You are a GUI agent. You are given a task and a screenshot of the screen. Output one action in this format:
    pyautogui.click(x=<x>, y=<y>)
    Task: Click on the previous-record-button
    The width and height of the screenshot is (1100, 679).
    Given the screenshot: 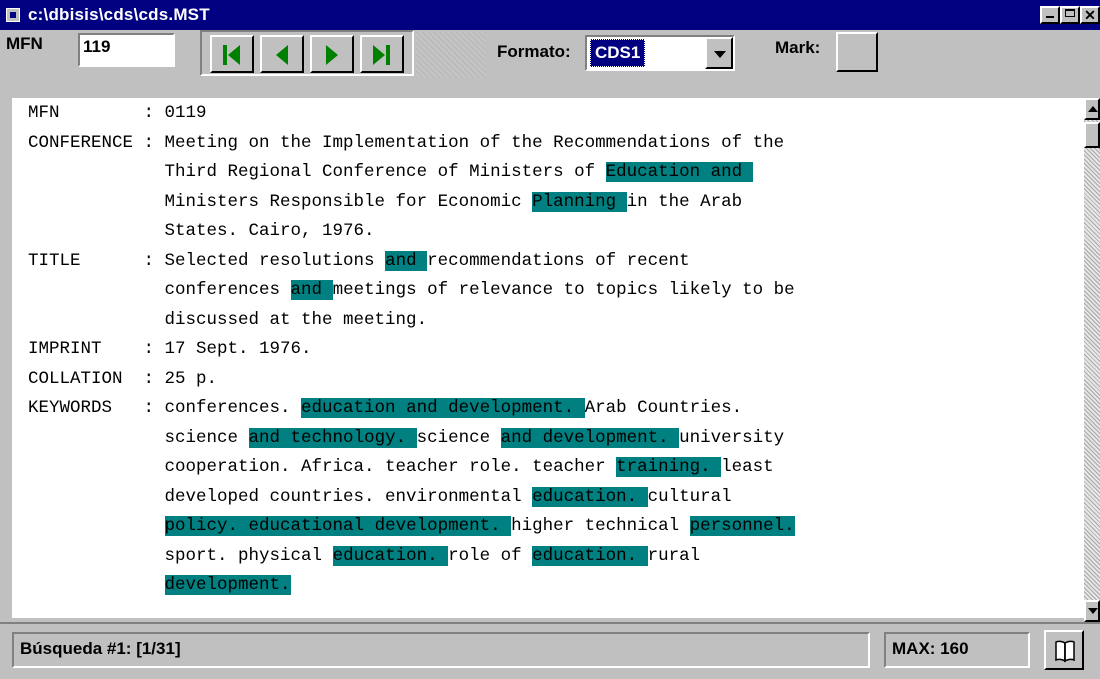 What is the action you would take?
    pyautogui.click(x=282, y=54)
    